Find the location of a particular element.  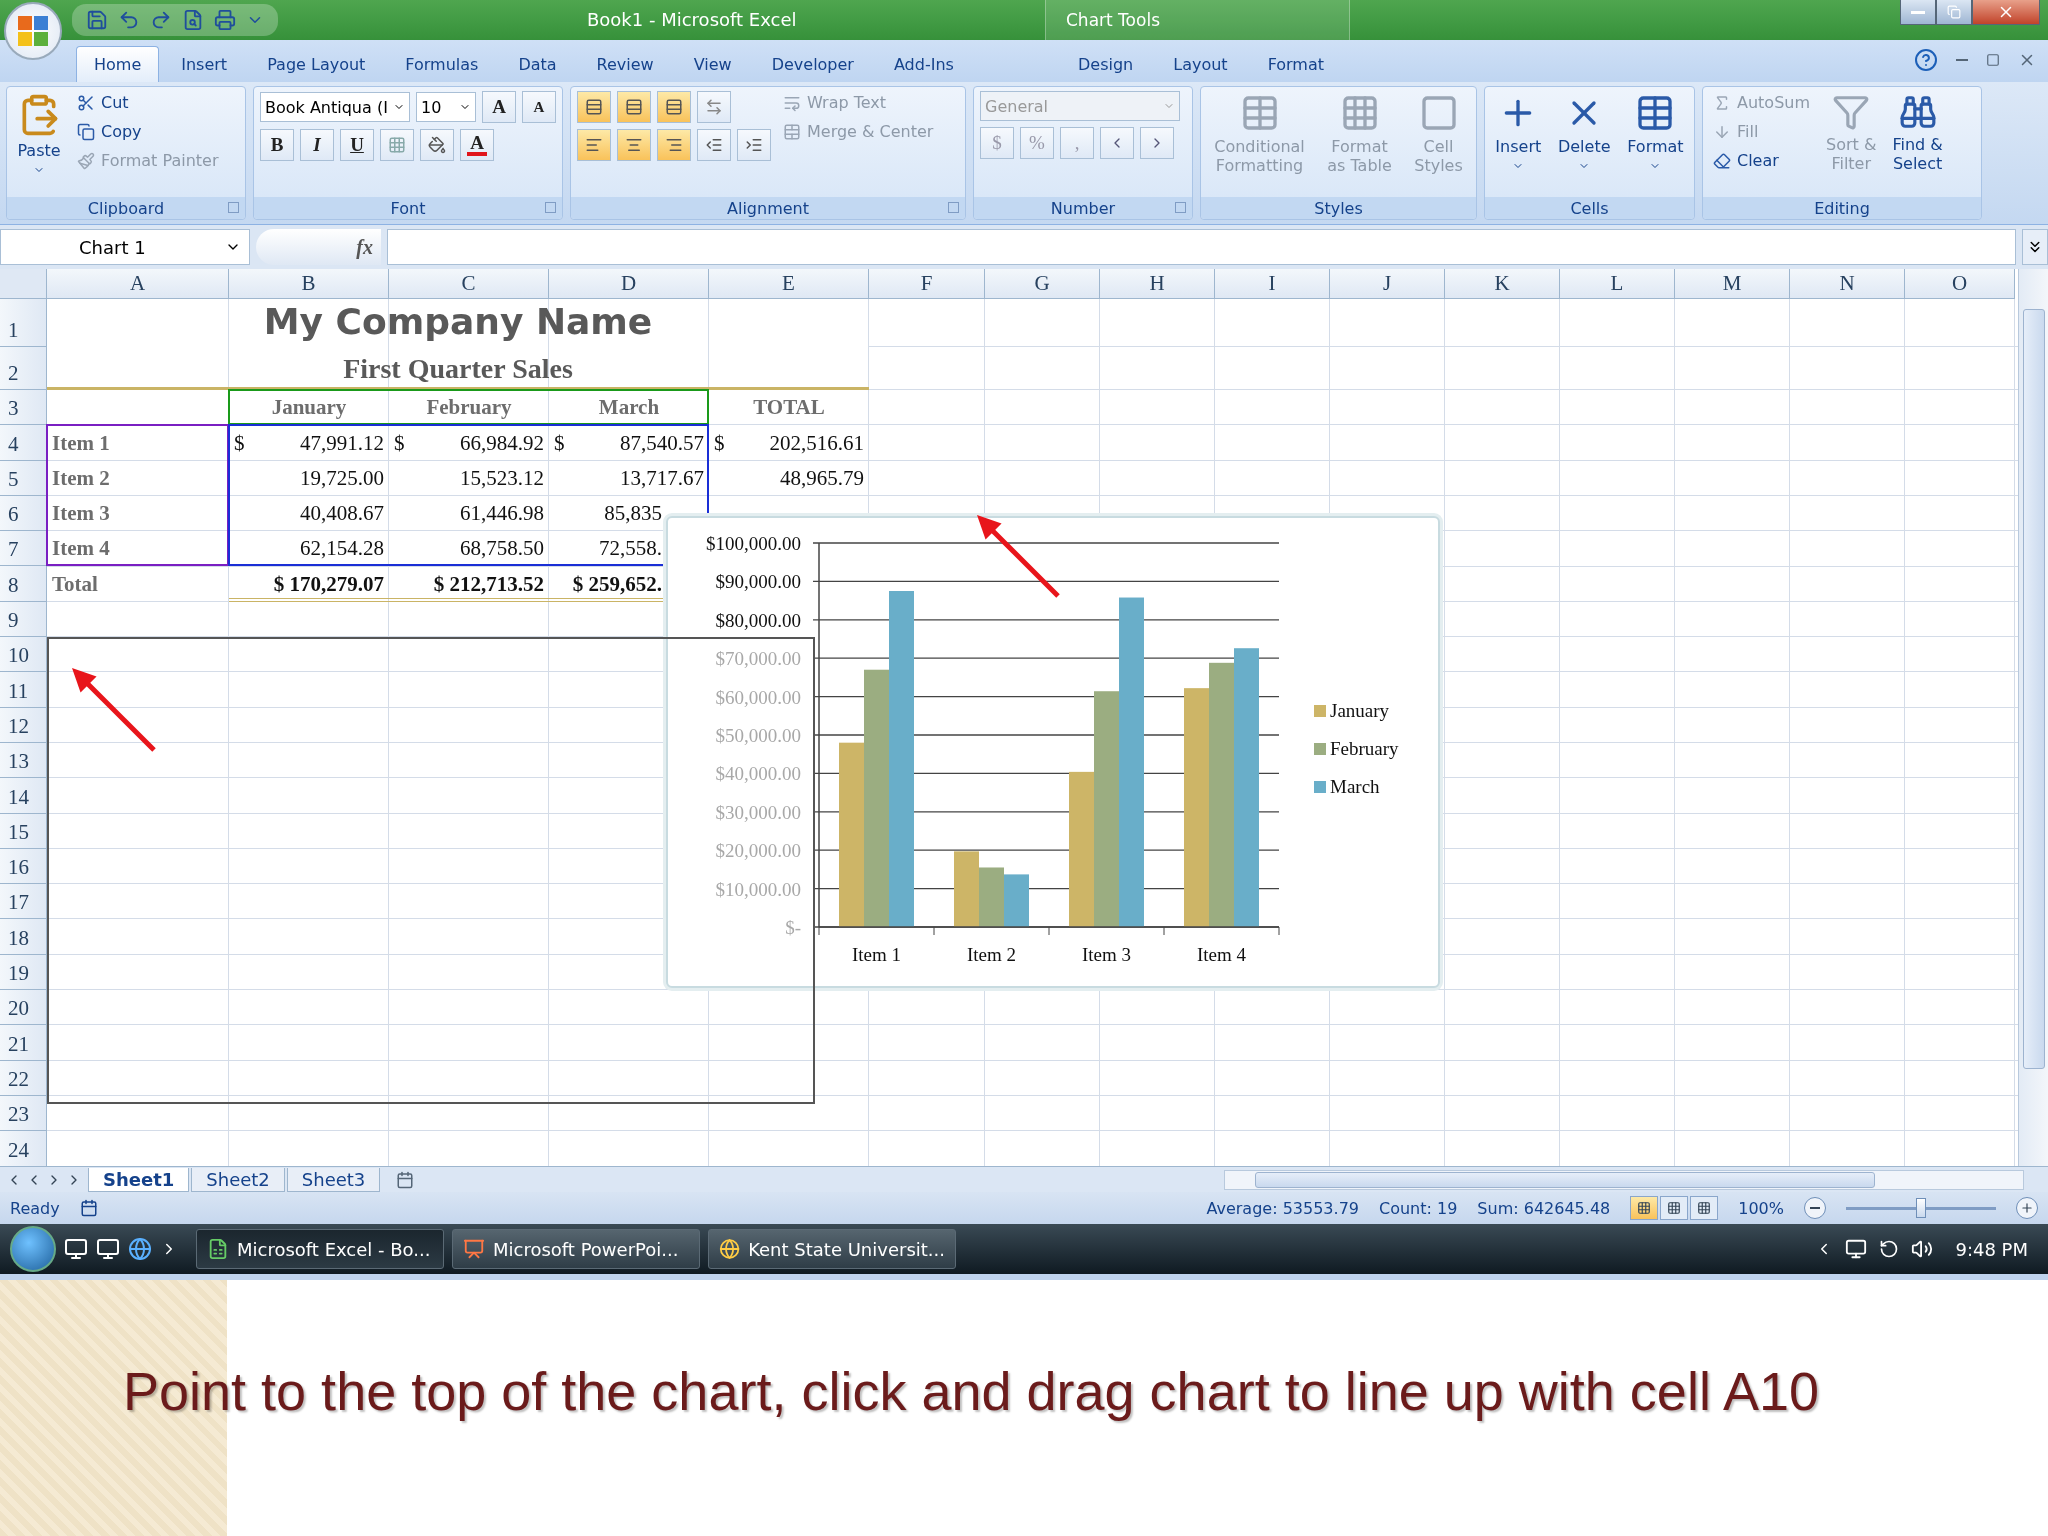

row-header: 16 is located at coordinates (23, 866).